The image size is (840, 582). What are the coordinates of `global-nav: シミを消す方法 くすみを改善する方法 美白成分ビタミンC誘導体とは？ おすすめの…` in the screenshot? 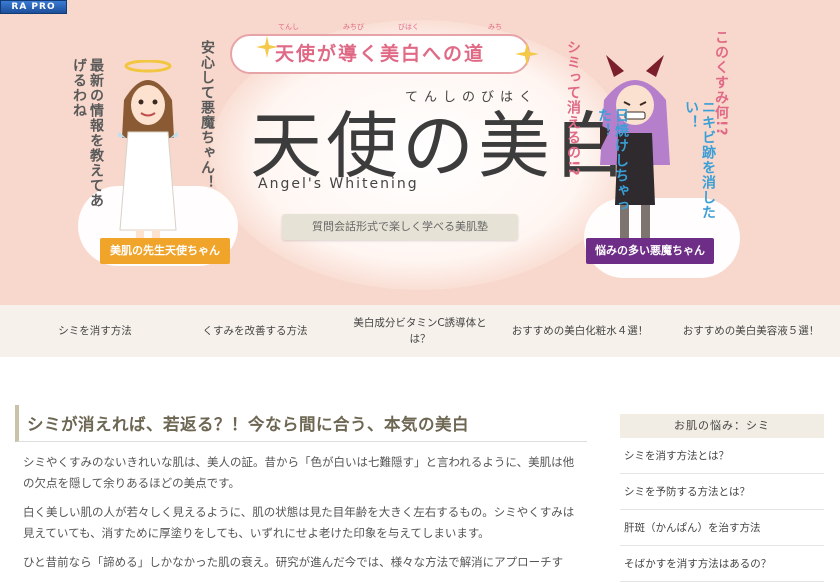 It's located at (420, 331).